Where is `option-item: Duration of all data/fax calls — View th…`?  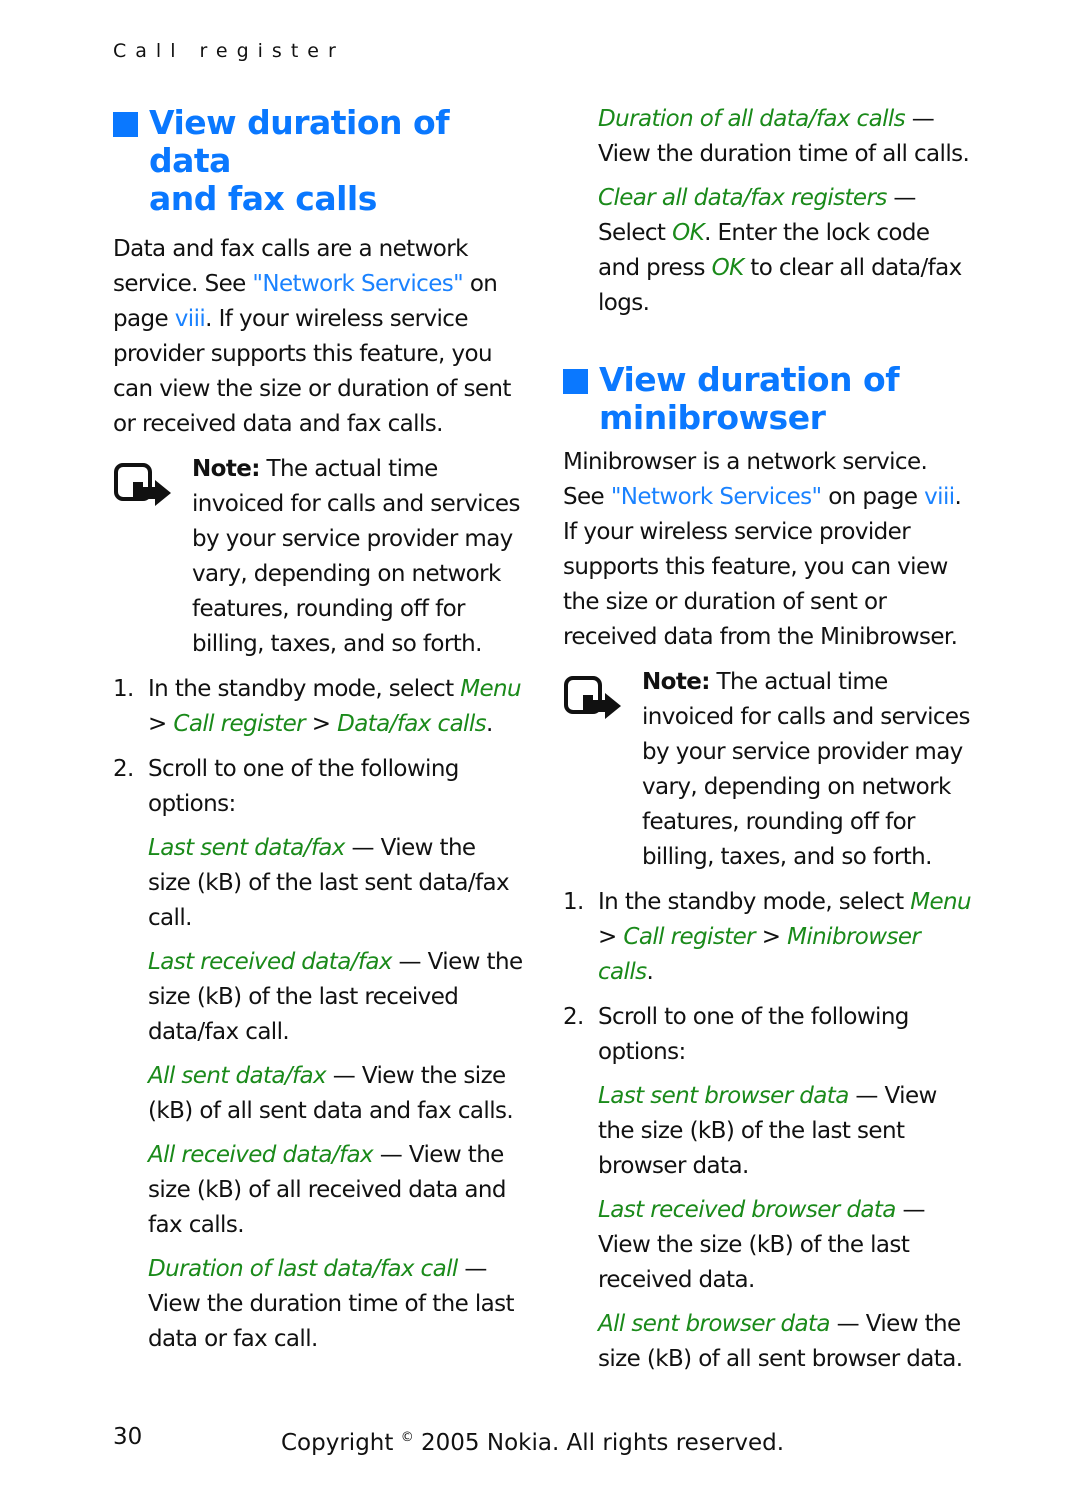 option-item: Duration of all data/fax calls — View th… is located at coordinates (768, 137).